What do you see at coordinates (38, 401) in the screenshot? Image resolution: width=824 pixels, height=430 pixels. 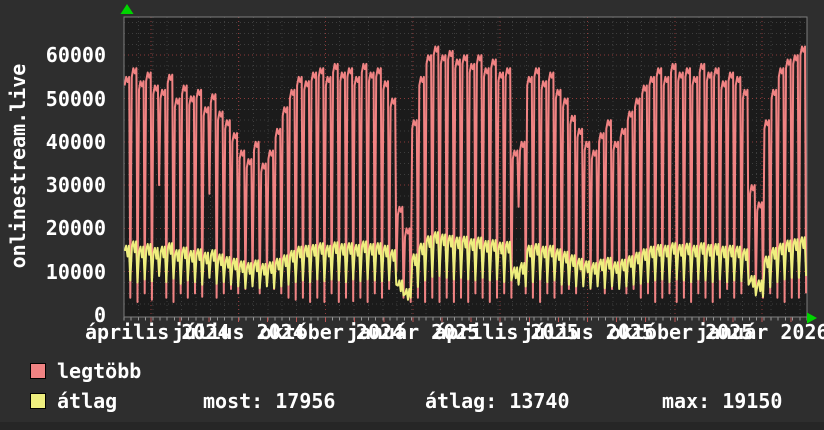 I see `legend-swatch-atlag` at bounding box center [38, 401].